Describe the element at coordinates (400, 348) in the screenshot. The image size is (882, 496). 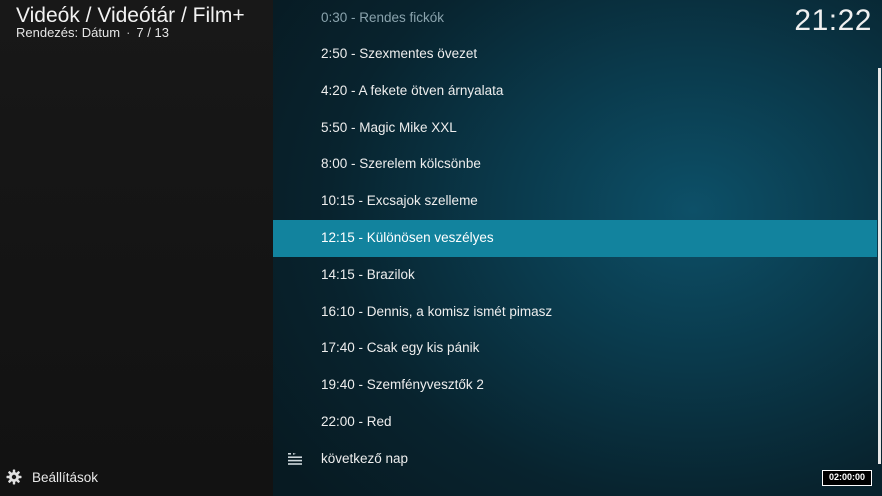
I see `list-item-label: 17:40 - Csak egy kis pánik` at that location.